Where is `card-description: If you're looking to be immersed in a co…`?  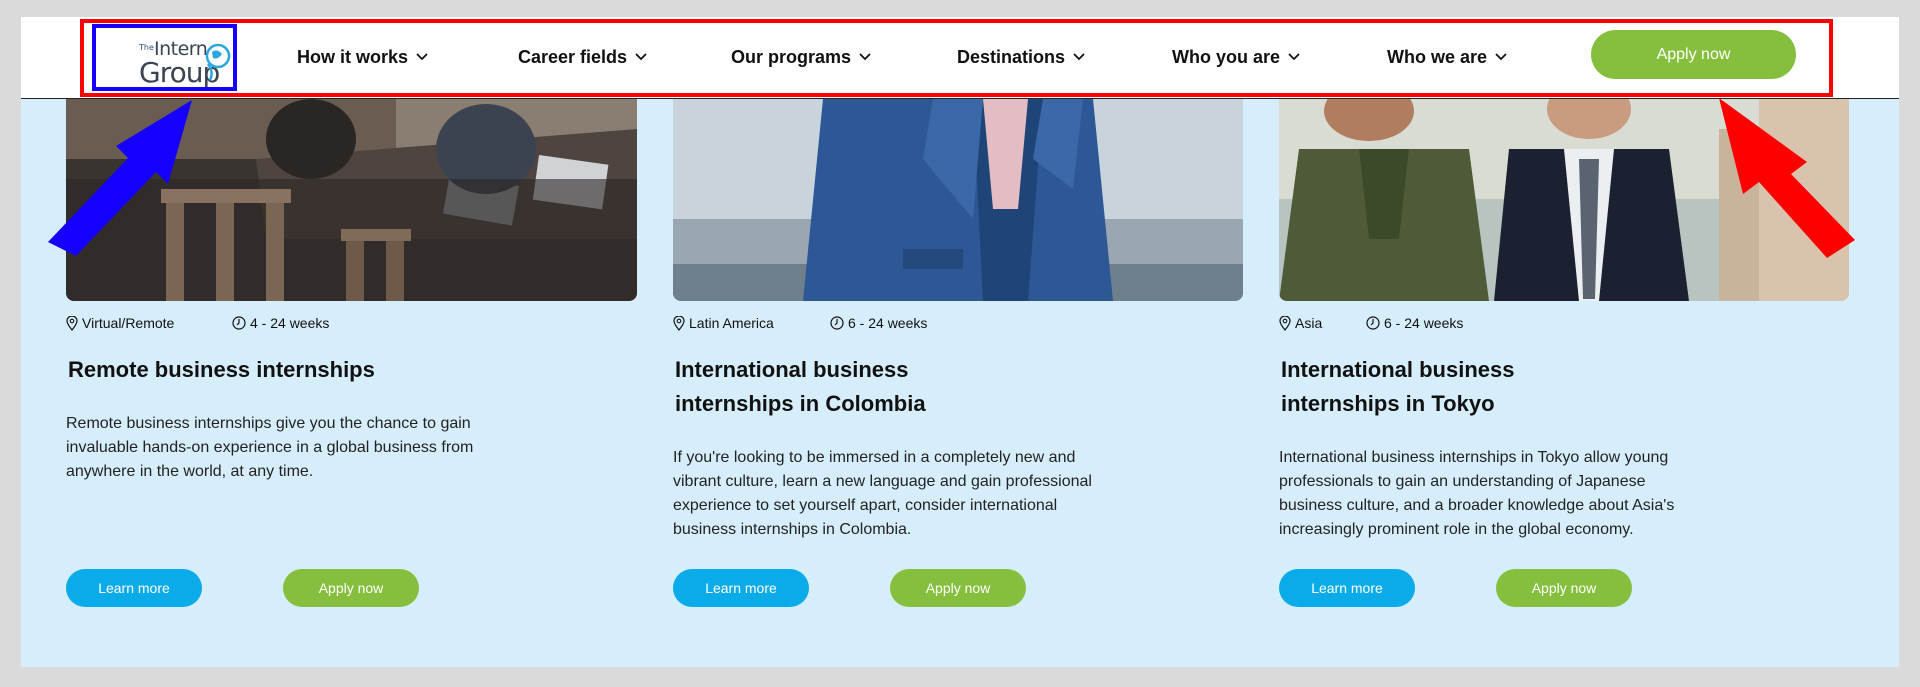 card-description: If you're looking to be immersed in a co… is located at coordinates (882, 493).